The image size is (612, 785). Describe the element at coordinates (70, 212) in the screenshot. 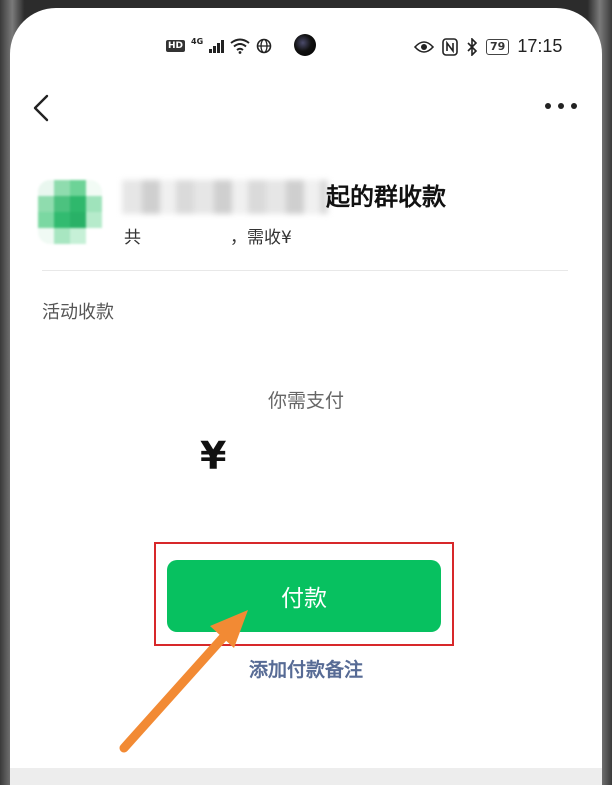

I see `avatar` at that location.